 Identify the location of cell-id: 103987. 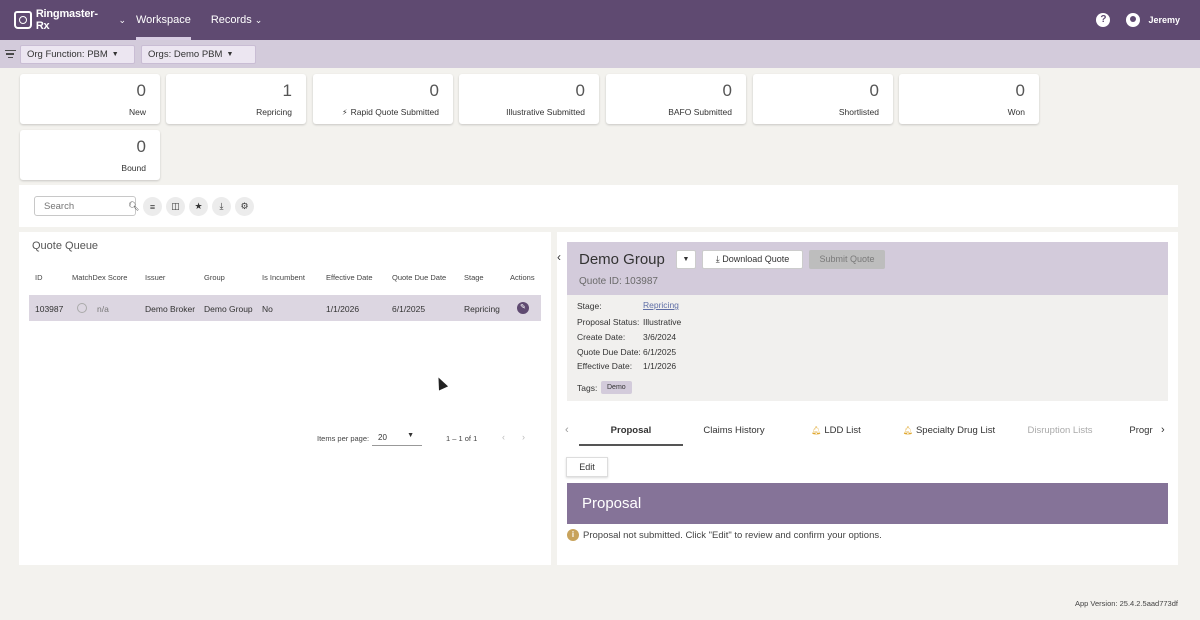
(49, 309).